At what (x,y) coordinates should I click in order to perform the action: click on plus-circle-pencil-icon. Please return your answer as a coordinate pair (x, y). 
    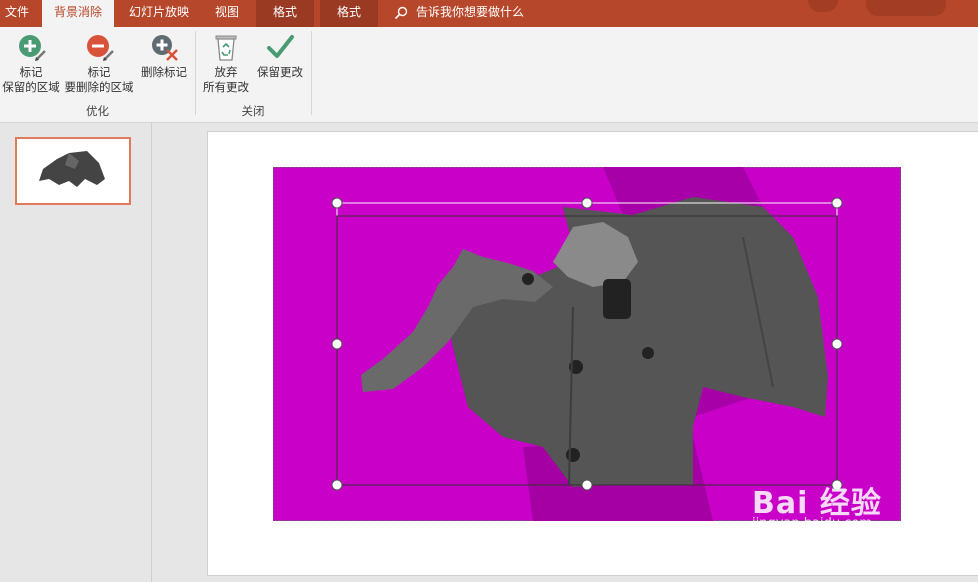
    Looking at the image, I should click on (32, 48).